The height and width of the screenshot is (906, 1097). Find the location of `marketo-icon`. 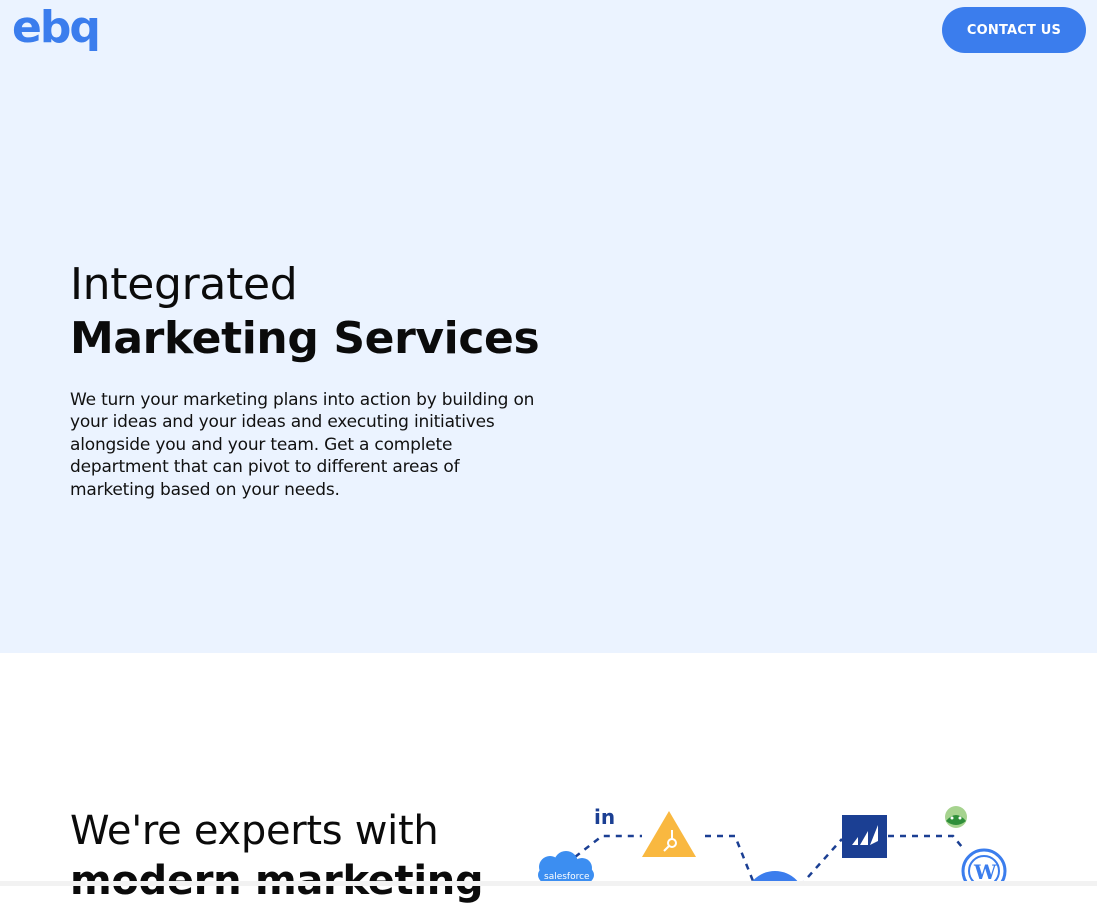

marketo-icon is located at coordinates (864, 836).